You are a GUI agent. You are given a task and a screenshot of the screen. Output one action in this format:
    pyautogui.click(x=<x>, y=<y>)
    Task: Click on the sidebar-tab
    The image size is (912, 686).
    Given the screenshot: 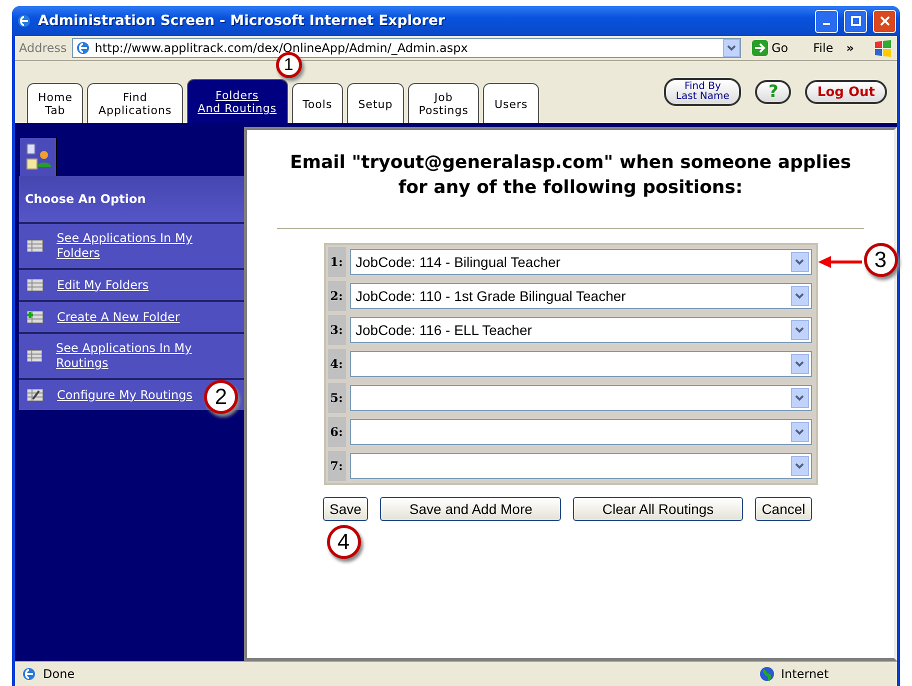 What is the action you would take?
    pyautogui.click(x=38, y=156)
    